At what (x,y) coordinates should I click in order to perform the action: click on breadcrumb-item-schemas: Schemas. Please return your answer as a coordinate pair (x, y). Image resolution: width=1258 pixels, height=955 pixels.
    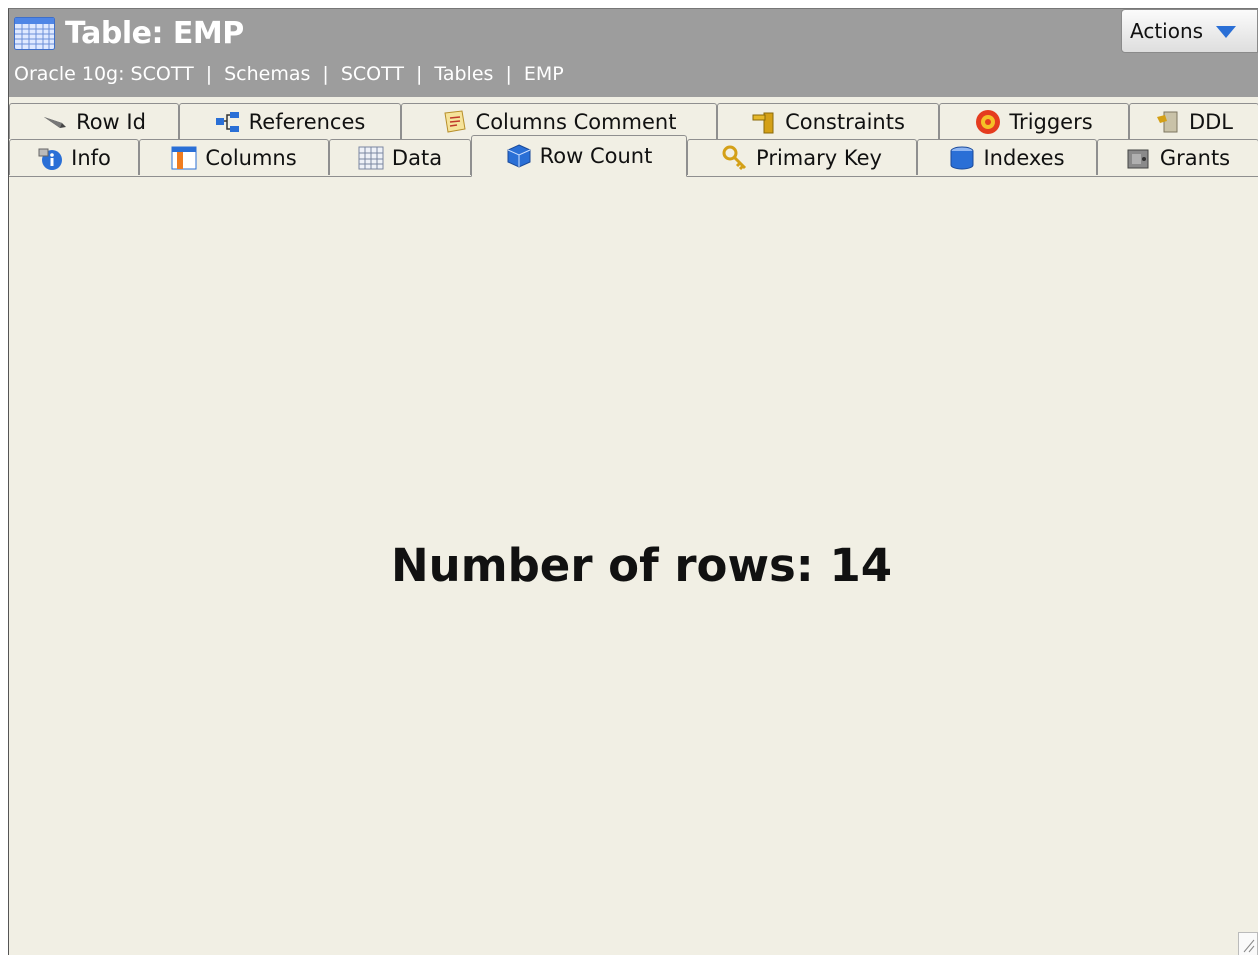
    Looking at the image, I should click on (267, 74).